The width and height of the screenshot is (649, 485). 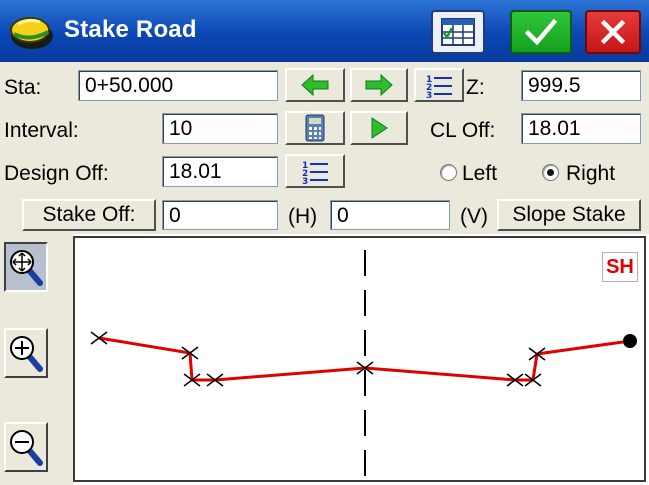 What do you see at coordinates (220, 128) in the screenshot?
I see `interval-input: 10` at bounding box center [220, 128].